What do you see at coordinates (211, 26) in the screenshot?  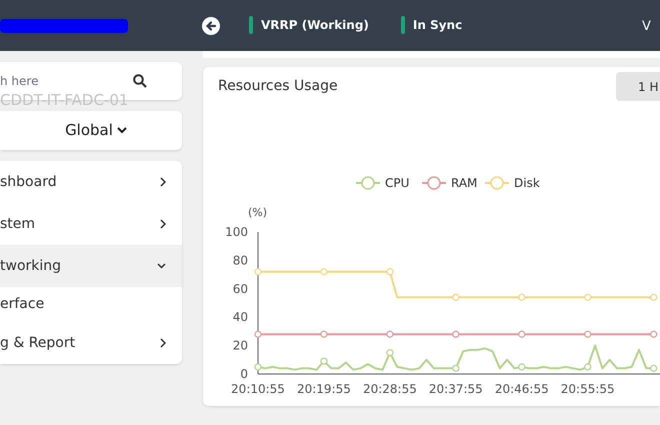 I see `back-icon` at bounding box center [211, 26].